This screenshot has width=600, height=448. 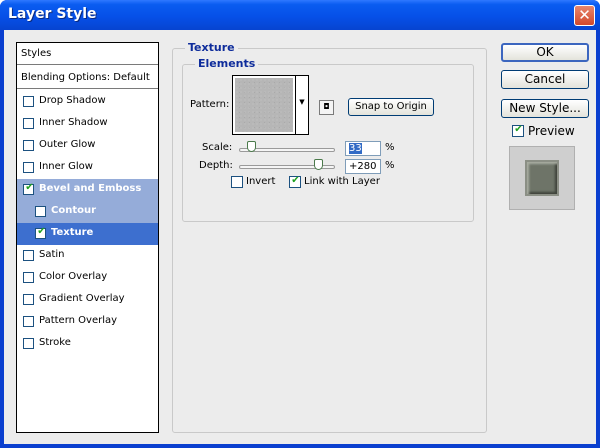 I want to click on new-page-icon: ◘, so click(x=326, y=106).